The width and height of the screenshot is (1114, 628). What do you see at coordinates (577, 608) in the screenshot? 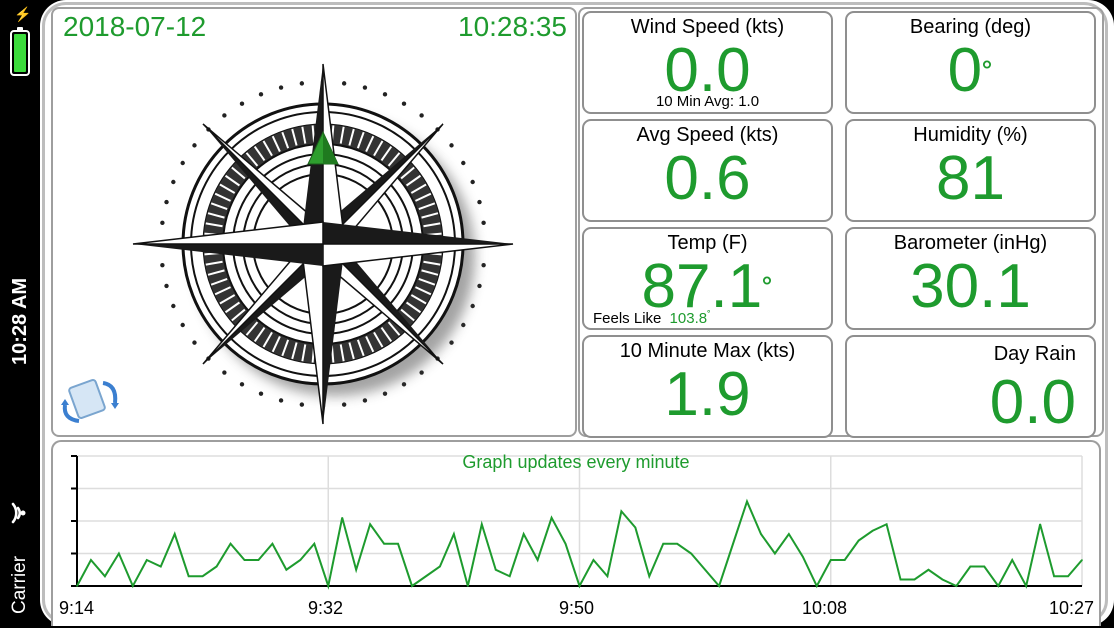
I see `x-tick-label: 9:50` at bounding box center [577, 608].